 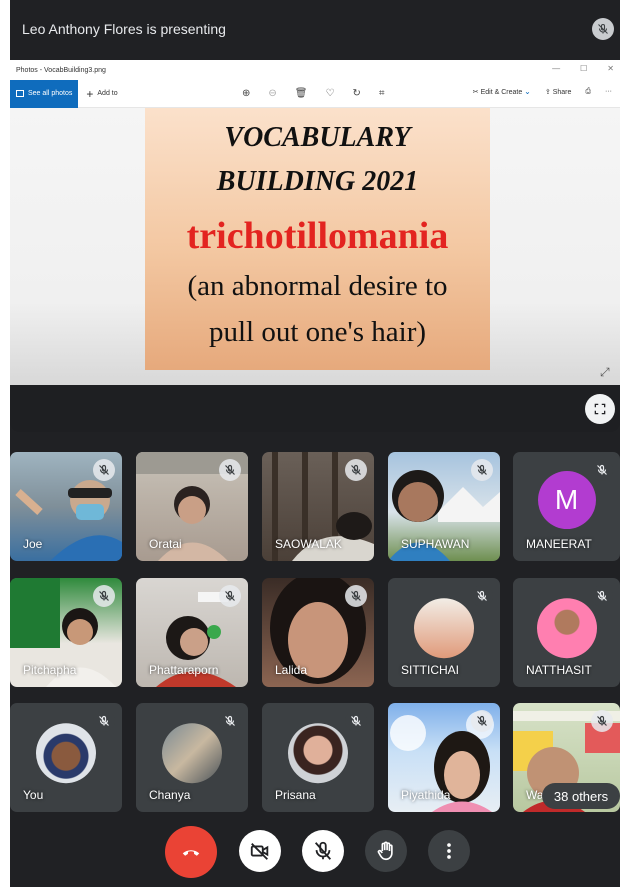 What do you see at coordinates (33, 544) in the screenshot?
I see `participant-name: Joe` at bounding box center [33, 544].